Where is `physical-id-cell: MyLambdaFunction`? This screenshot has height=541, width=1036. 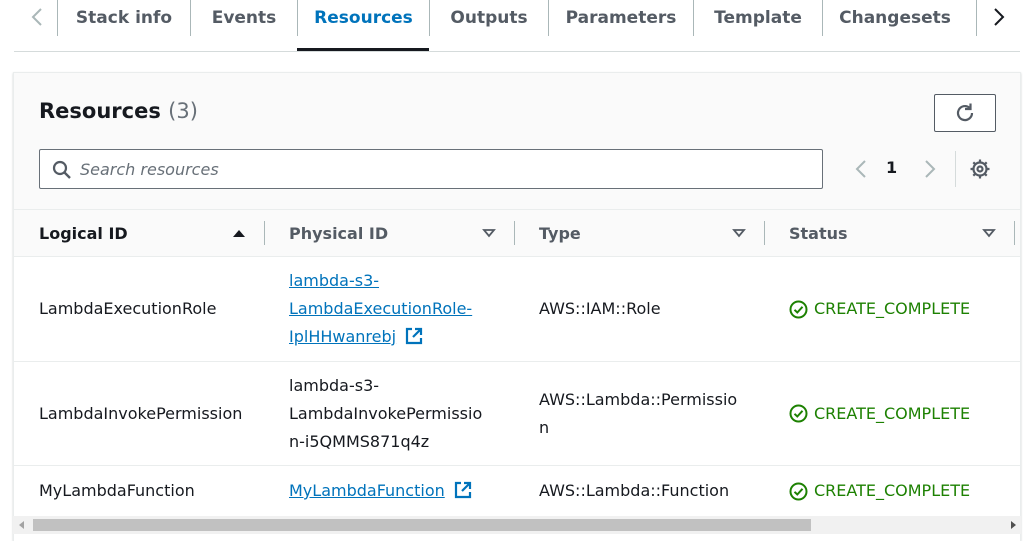
physical-id-cell: MyLambdaFunction is located at coordinates (401, 491).